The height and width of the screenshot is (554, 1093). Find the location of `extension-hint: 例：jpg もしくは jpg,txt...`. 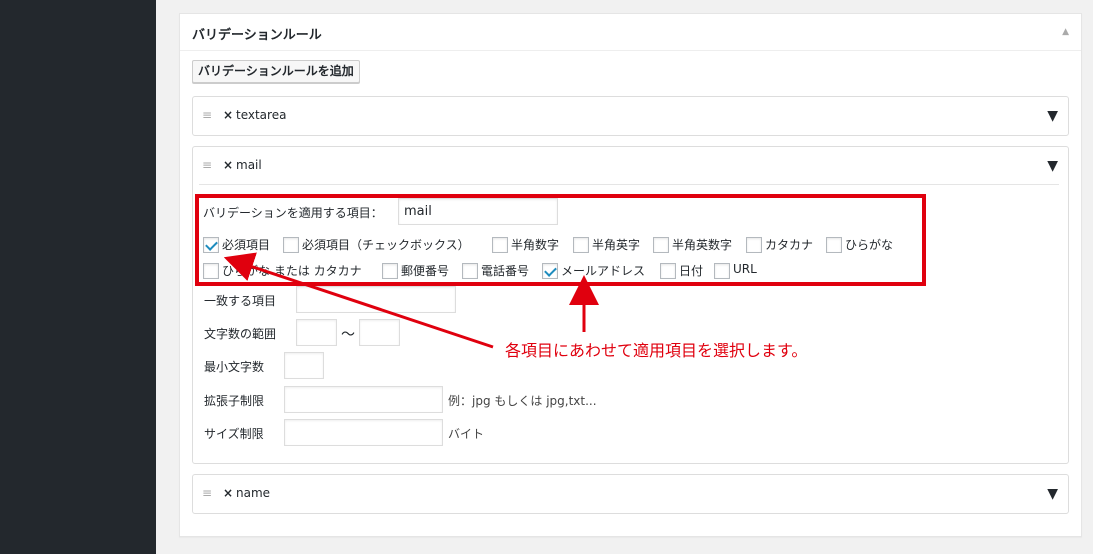

extension-hint: 例：jpg もしくは jpg,txt... is located at coordinates (522, 401).